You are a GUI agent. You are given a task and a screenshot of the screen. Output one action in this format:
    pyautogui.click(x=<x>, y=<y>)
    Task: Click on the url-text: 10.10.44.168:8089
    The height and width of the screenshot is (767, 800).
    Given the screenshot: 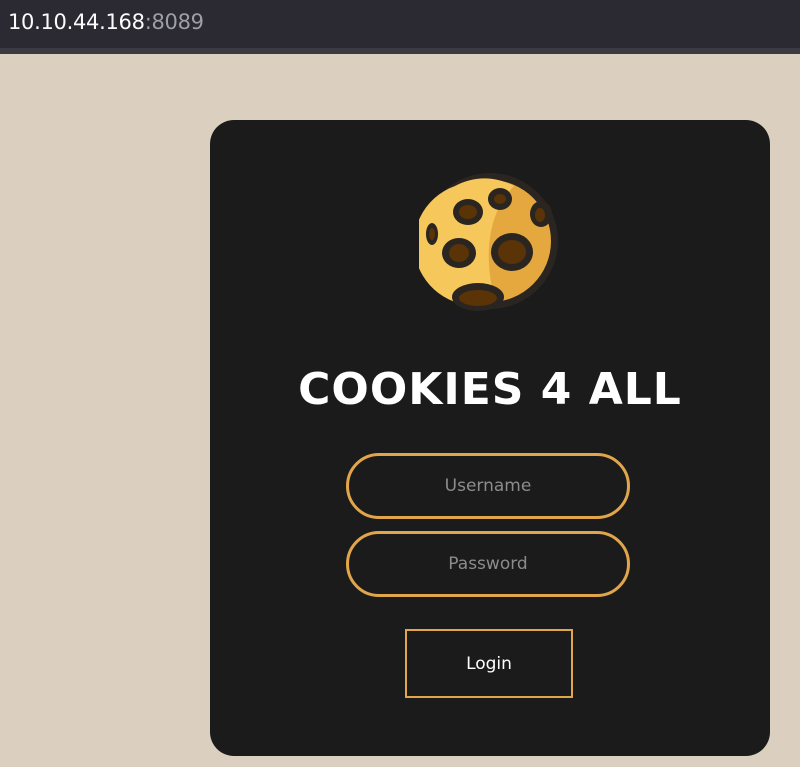 What is the action you would take?
    pyautogui.click(x=106, y=22)
    